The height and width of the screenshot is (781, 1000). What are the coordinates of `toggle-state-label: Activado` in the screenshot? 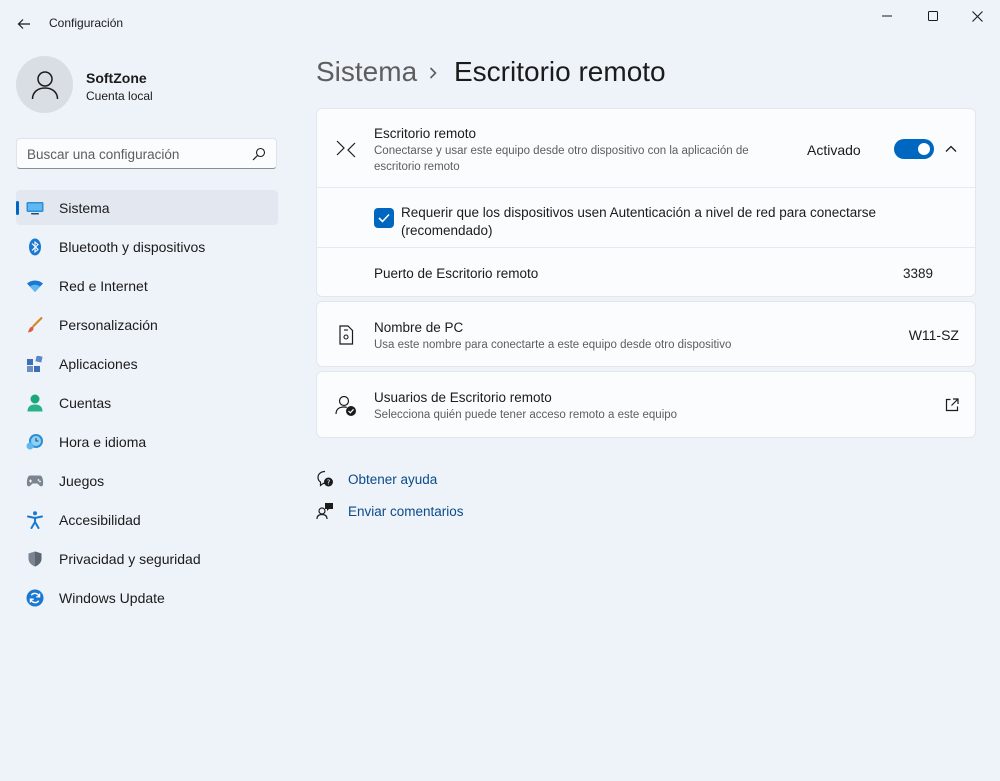 It's located at (834, 150).